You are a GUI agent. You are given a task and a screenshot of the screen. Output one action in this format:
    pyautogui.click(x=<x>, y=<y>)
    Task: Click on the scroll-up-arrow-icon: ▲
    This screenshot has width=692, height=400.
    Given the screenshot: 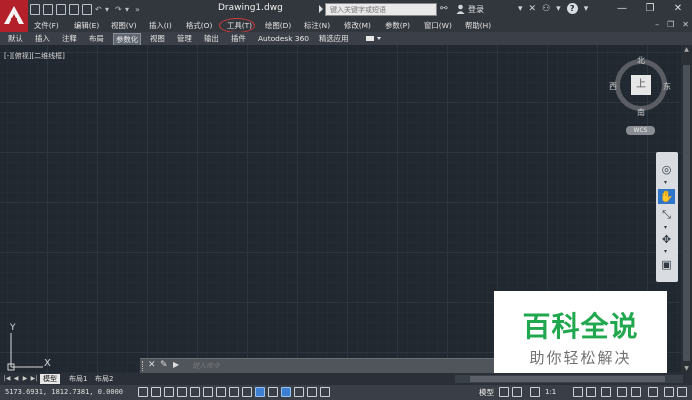 What is the action you would take?
    pyautogui.click(x=686, y=49)
    